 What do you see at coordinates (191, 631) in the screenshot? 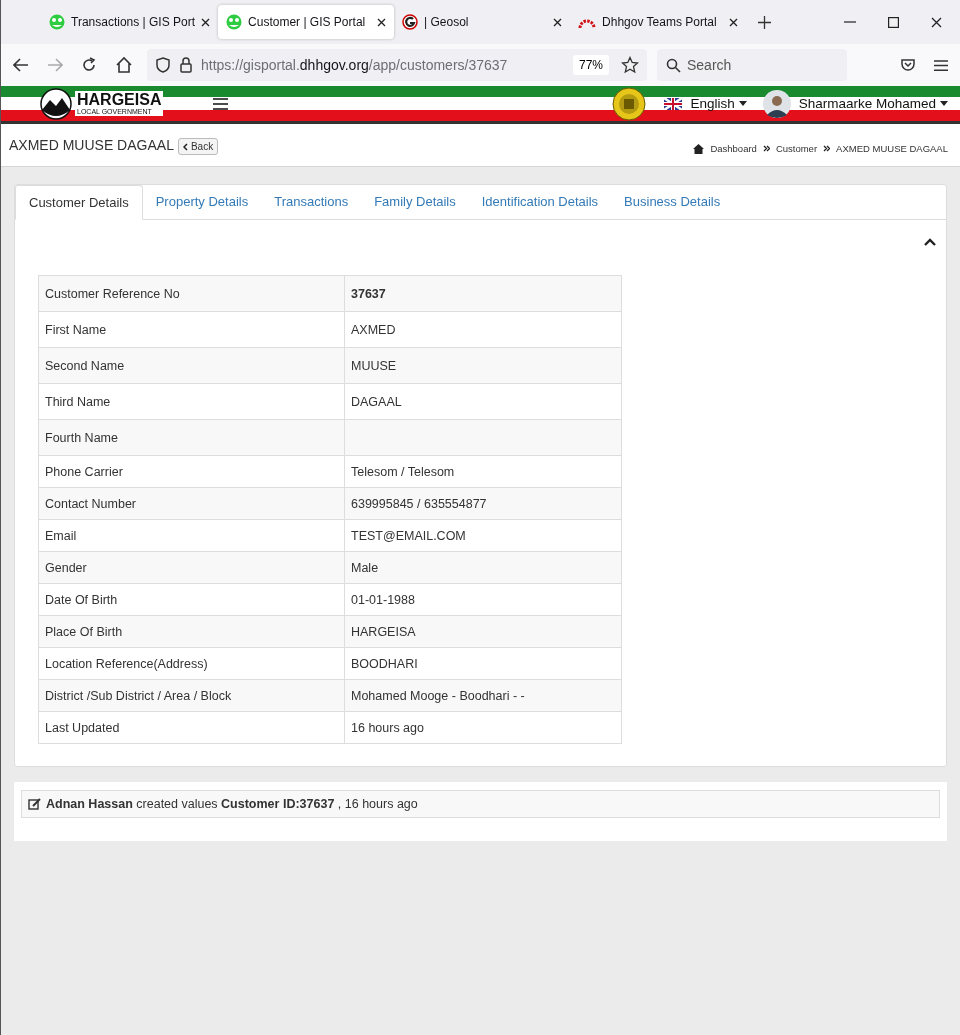
I see `field-label: Place Of Birth` at bounding box center [191, 631].